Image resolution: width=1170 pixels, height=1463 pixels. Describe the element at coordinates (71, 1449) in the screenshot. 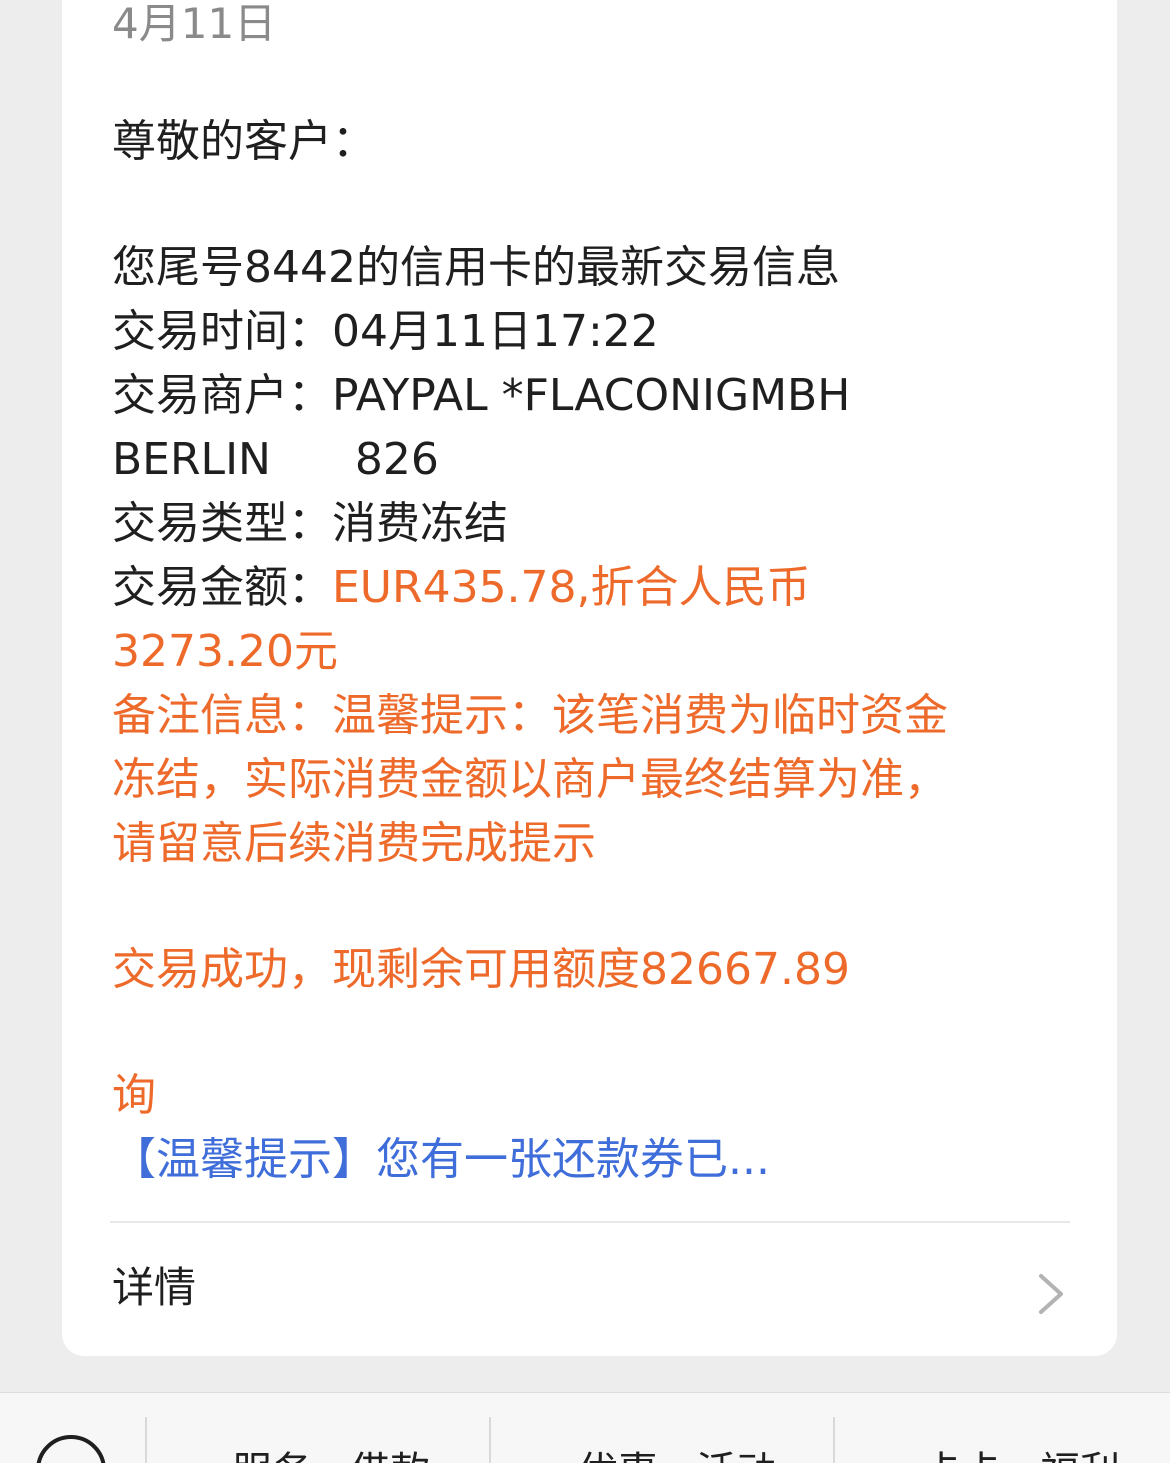

I see `keyboard-toggle-icon` at that location.